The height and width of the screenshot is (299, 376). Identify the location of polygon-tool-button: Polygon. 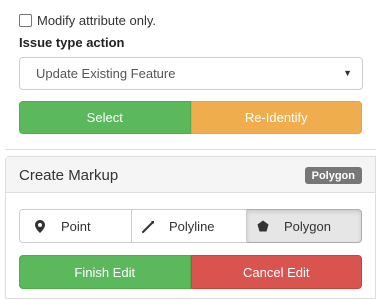
(304, 226).